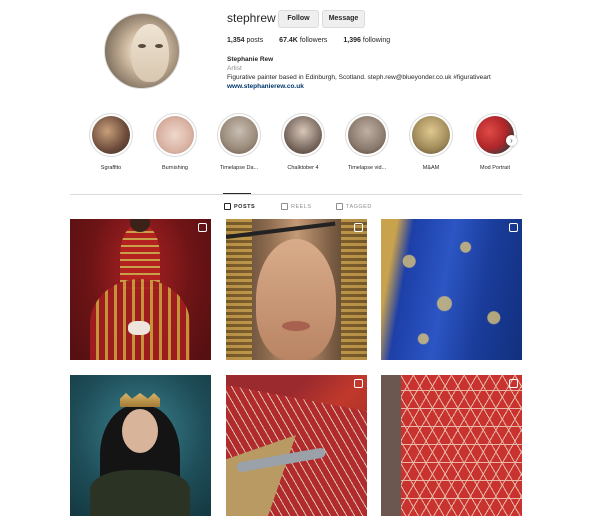  I want to click on highlight-item: M&AM, so click(431, 142).